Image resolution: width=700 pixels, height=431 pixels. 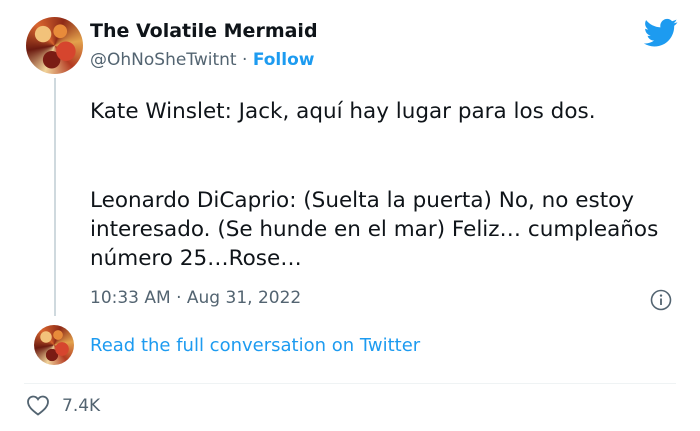 What do you see at coordinates (54, 45) in the screenshot?
I see `avatar` at bounding box center [54, 45].